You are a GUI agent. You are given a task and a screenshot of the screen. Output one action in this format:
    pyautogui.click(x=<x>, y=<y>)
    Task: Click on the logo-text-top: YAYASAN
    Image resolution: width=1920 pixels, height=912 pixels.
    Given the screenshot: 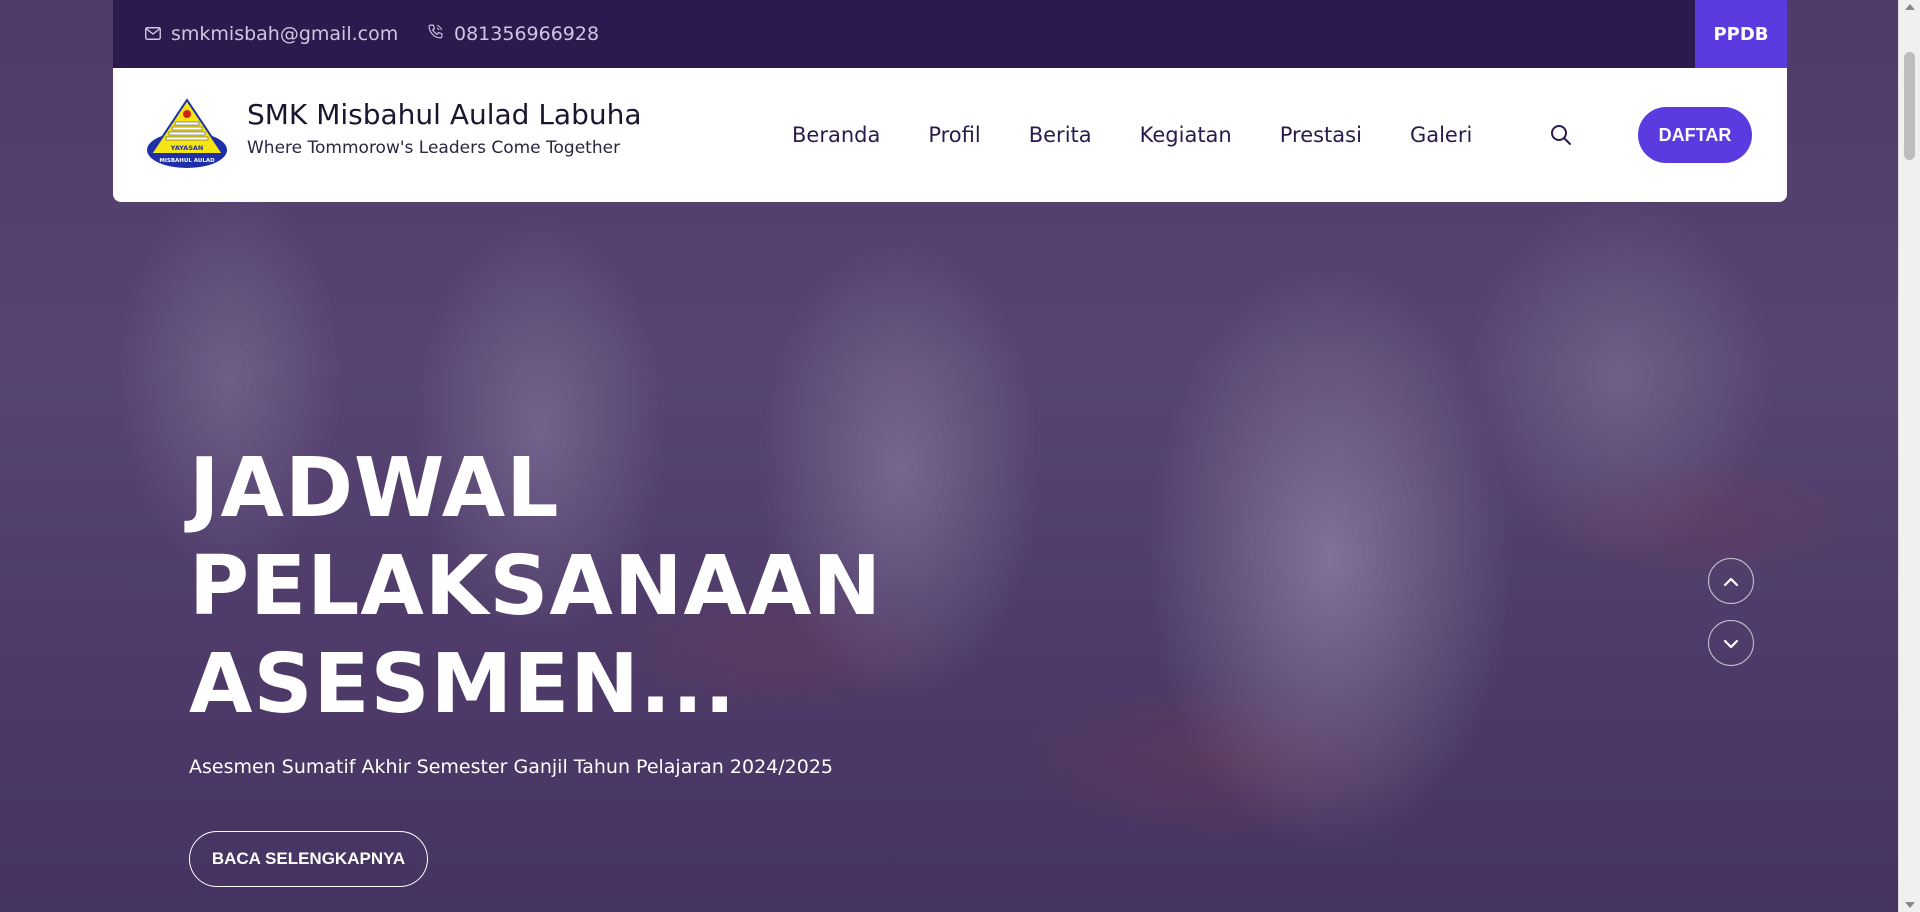 What is the action you would take?
    pyautogui.click(x=187, y=148)
    